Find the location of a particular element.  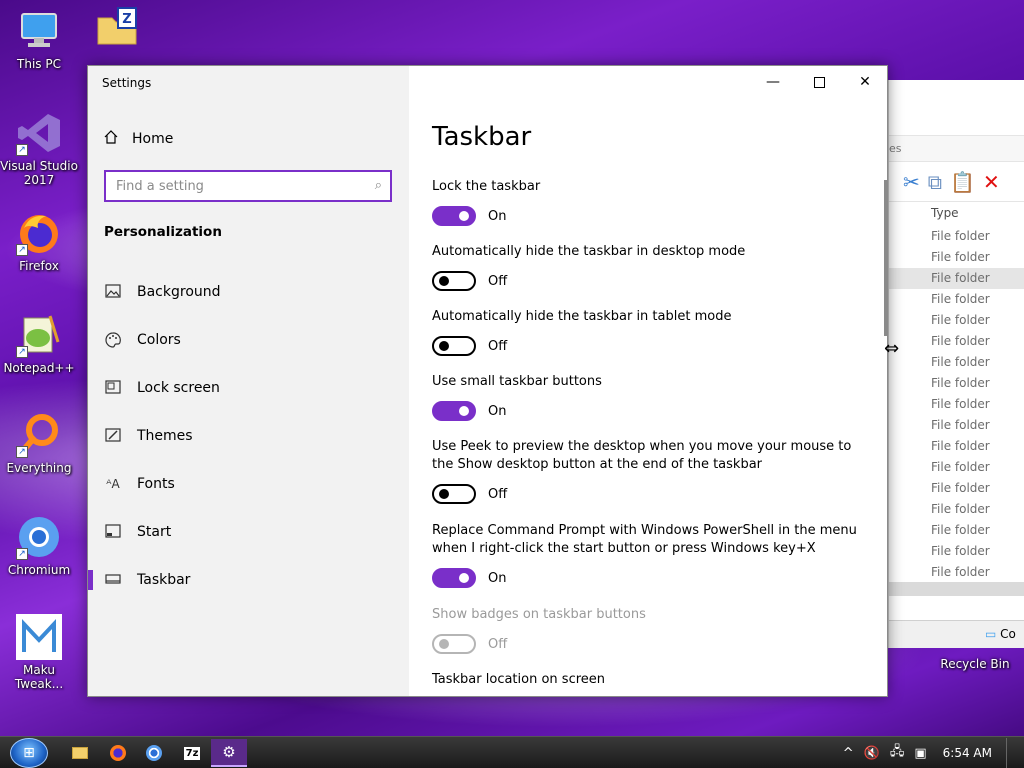

desktop-icon-chromium: ↗ Chromium is located at coordinates (39, 545).